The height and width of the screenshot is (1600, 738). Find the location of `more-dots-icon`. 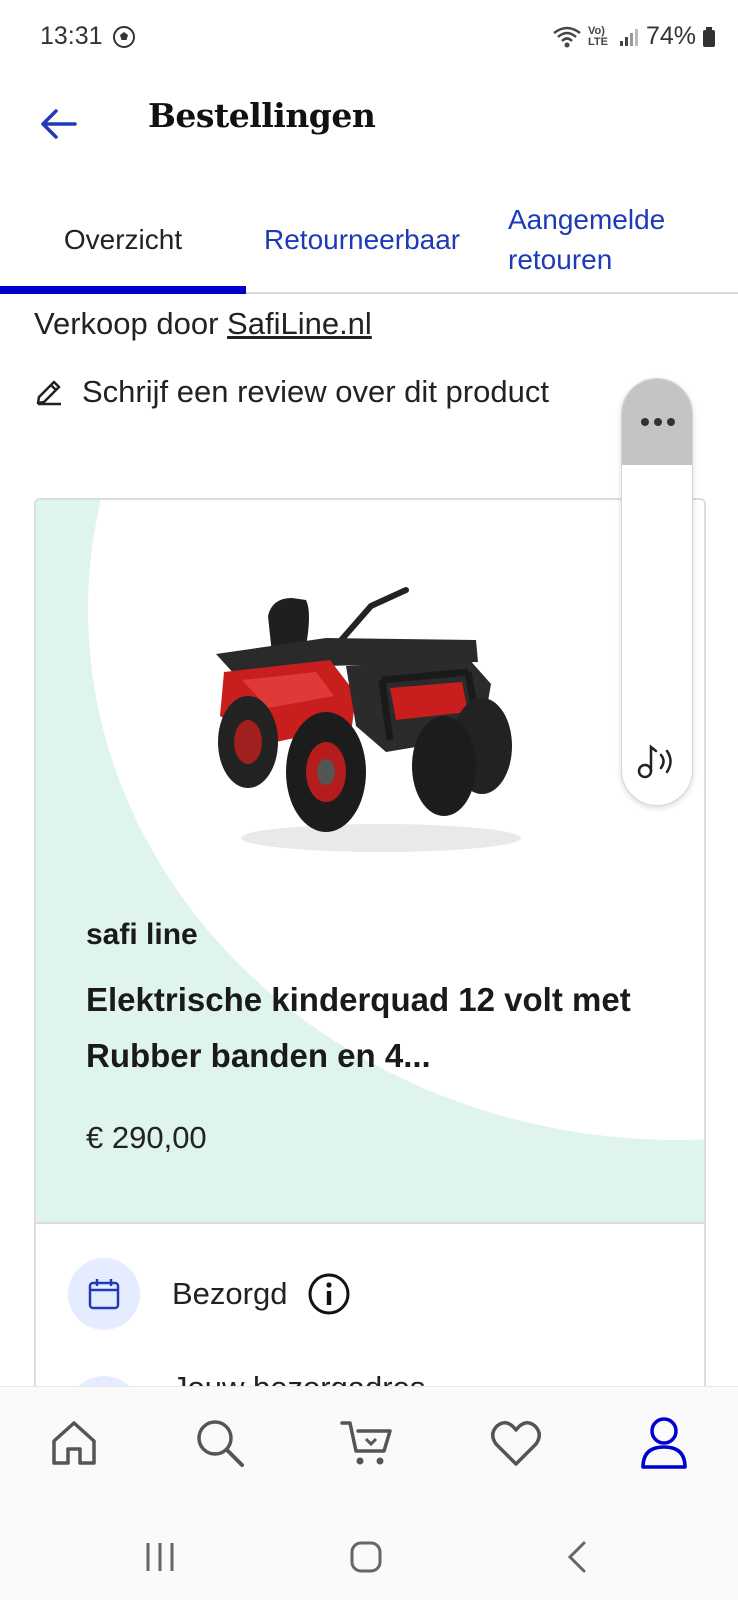

more-dots-icon is located at coordinates (658, 422).